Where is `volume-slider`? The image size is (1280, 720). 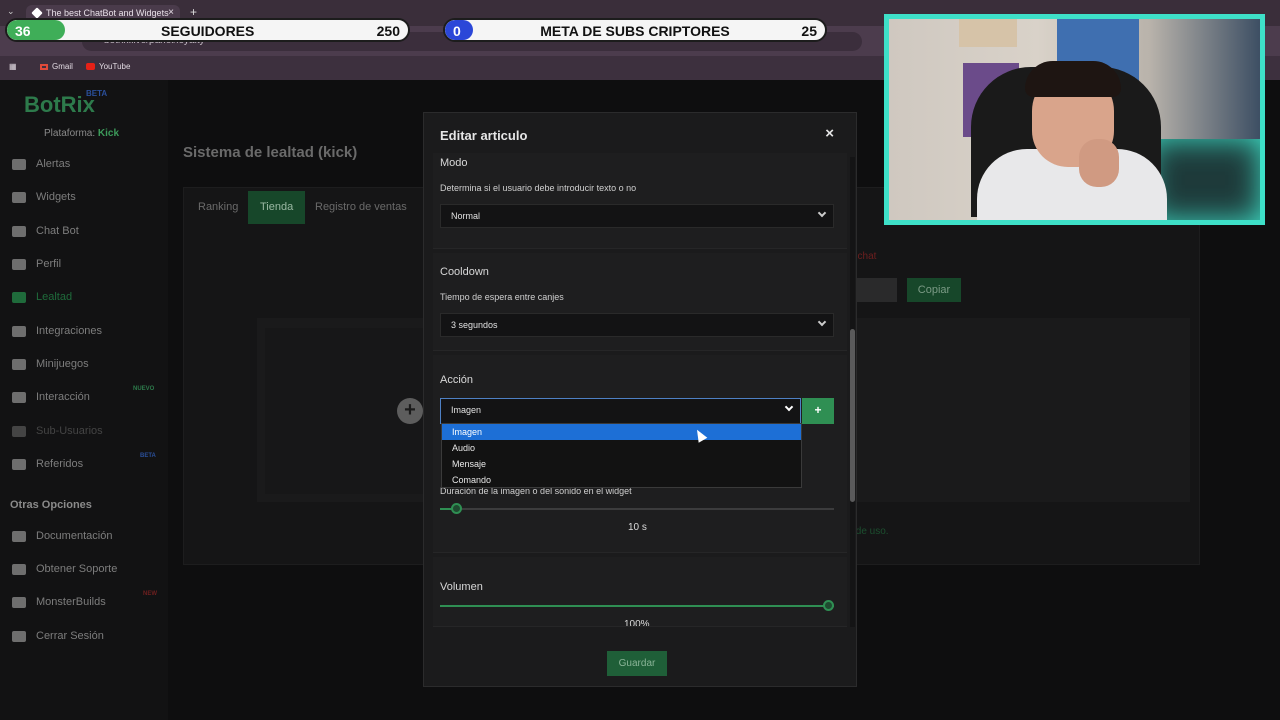 volume-slider is located at coordinates (637, 605).